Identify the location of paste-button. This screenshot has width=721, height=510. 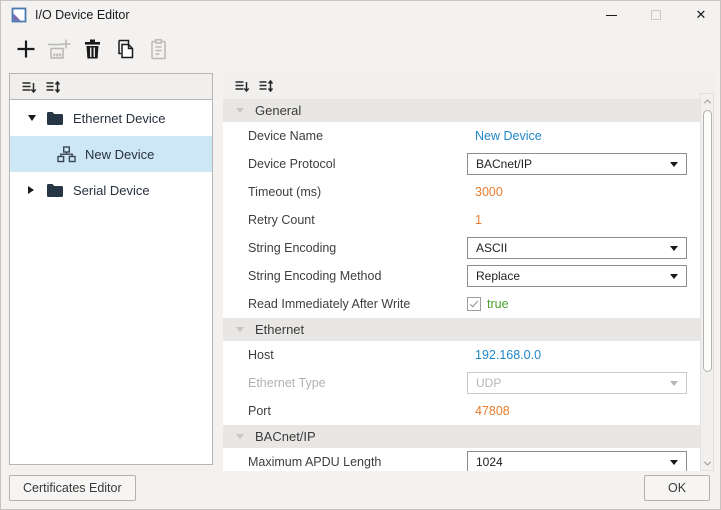
(158, 49).